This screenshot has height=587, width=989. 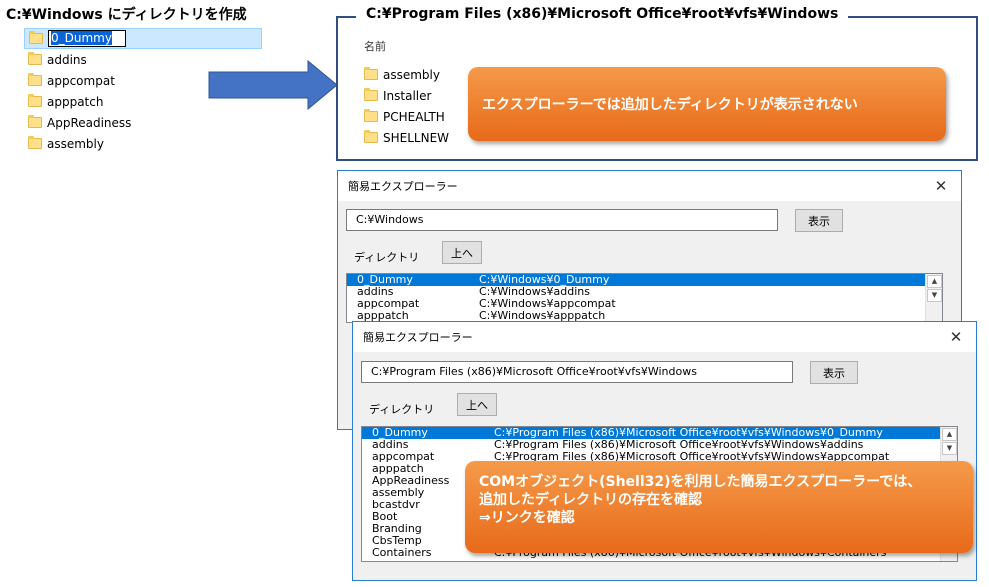 I want to click on explorer-item-label: Installer, so click(x=407, y=95).